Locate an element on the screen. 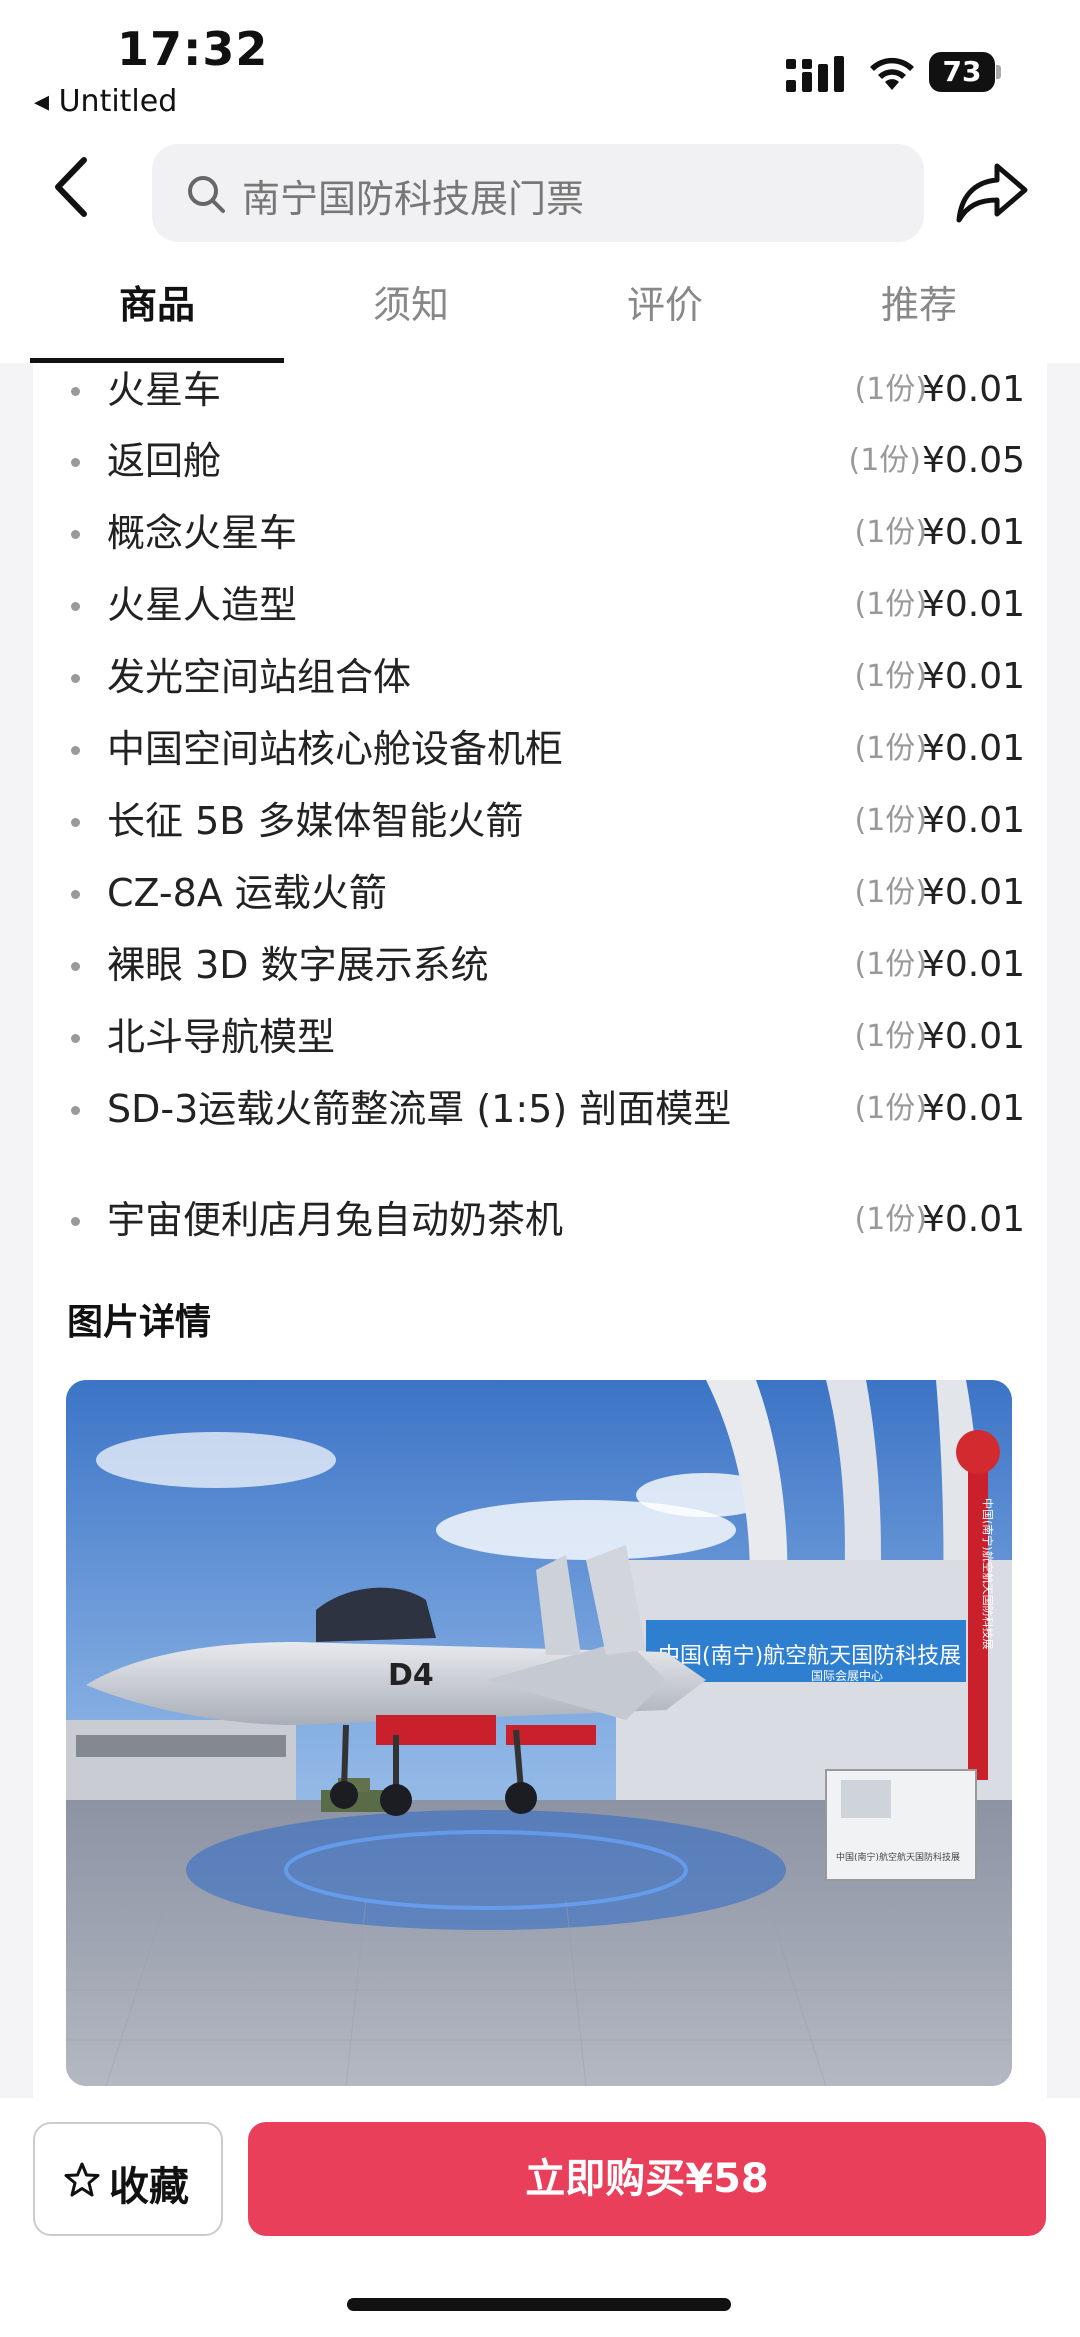 This screenshot has width=1080, height=2337. battery-icon: 73 is located at coordinates (965, 72).